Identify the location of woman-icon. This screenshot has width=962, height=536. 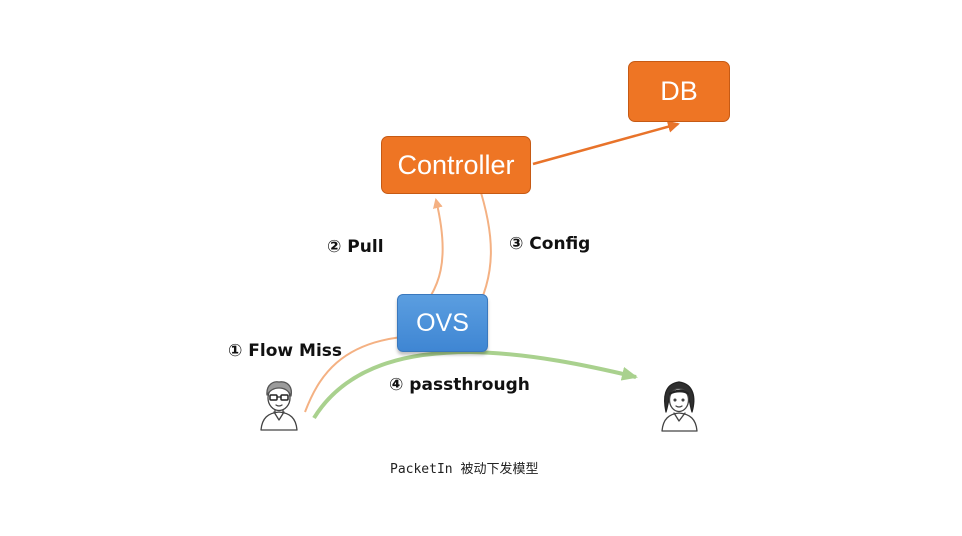
(679, 406).